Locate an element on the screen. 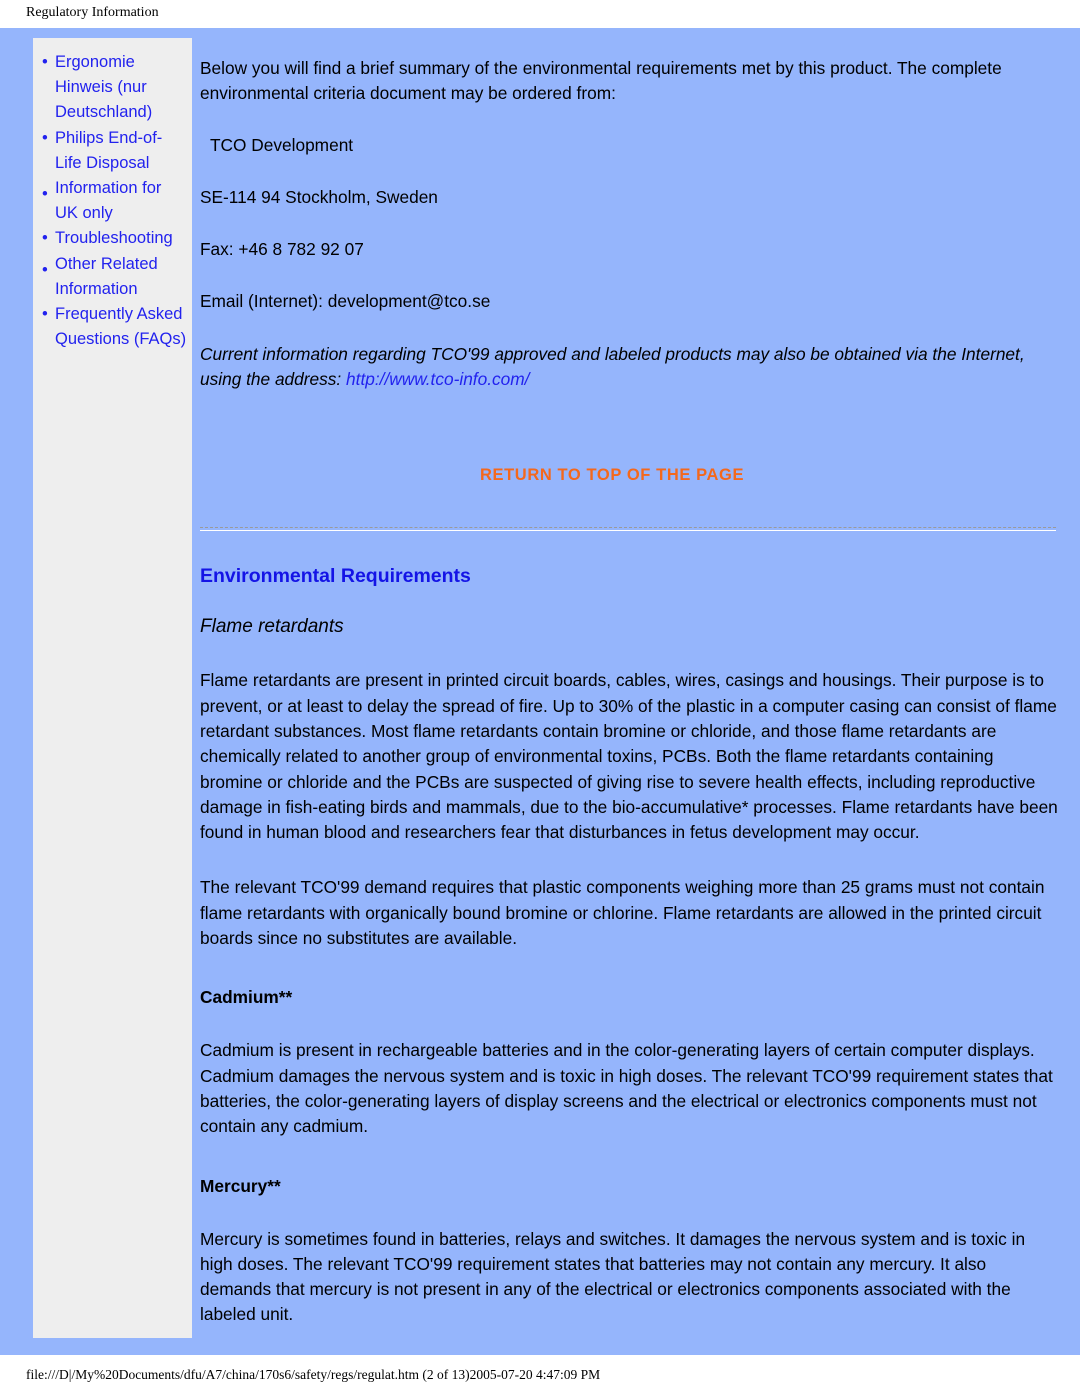 The height and width of the screenshot is (1397, 1080). tco-info-url-link: http://www.tco-info.com/ is located at coordinates (437, 379).